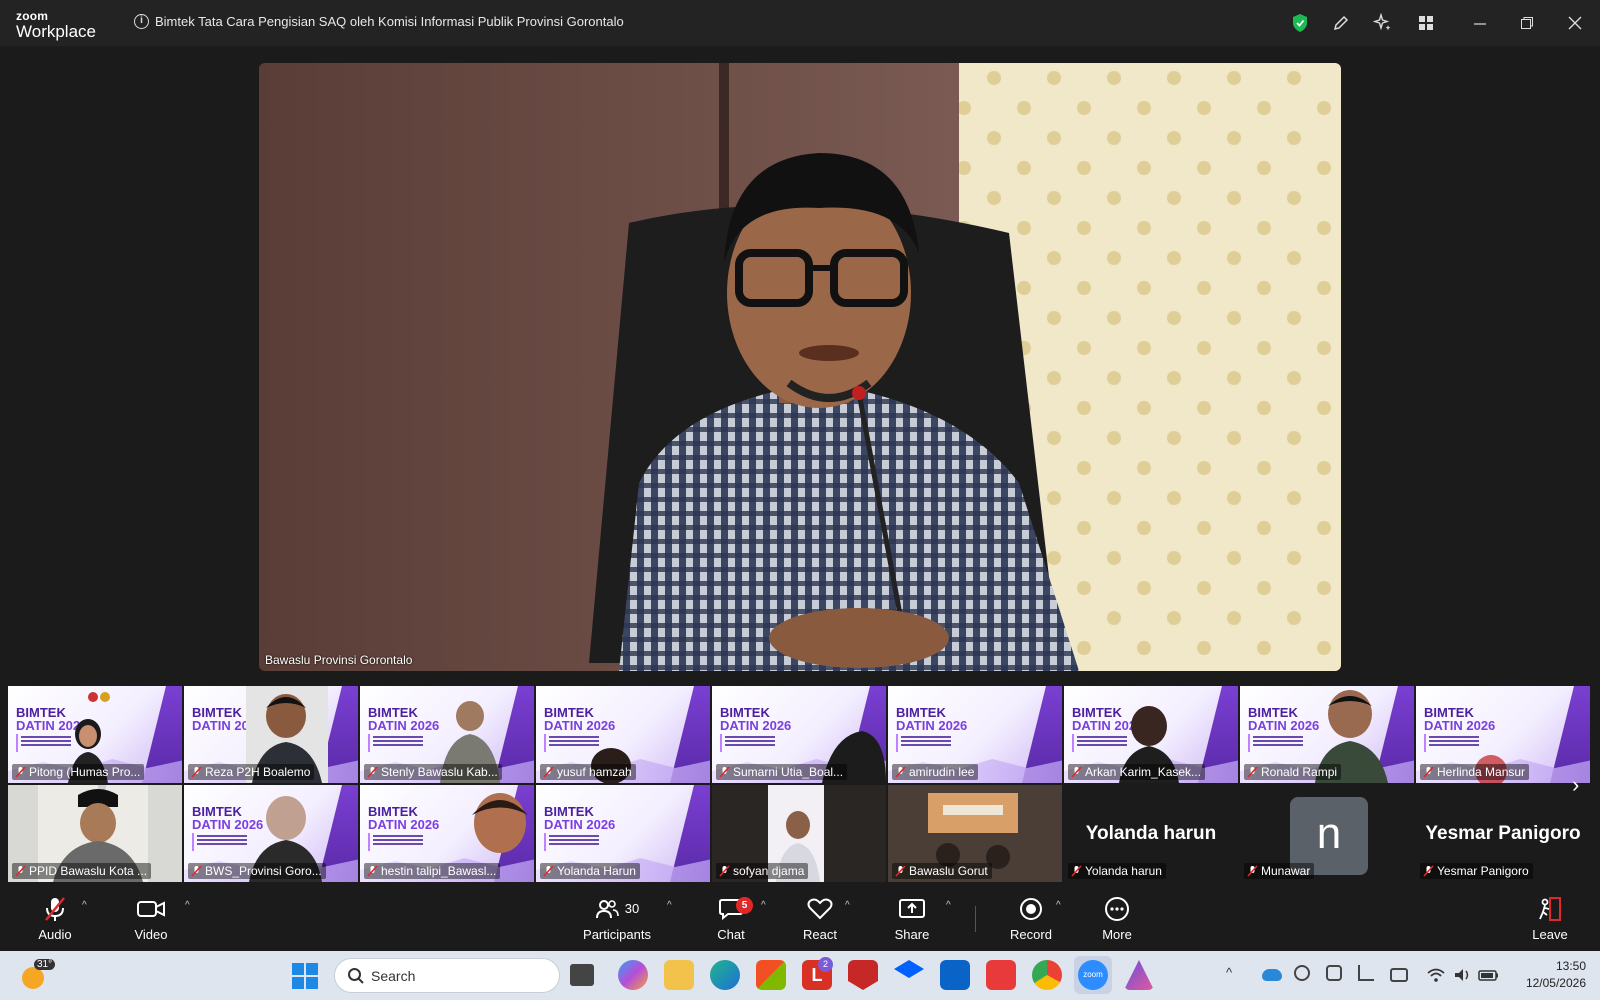 This screenshot has width=1600, height=1000. Describe the element at coordinates (1031, 934) in the screenshot. I see `record-label: Record` at that location.